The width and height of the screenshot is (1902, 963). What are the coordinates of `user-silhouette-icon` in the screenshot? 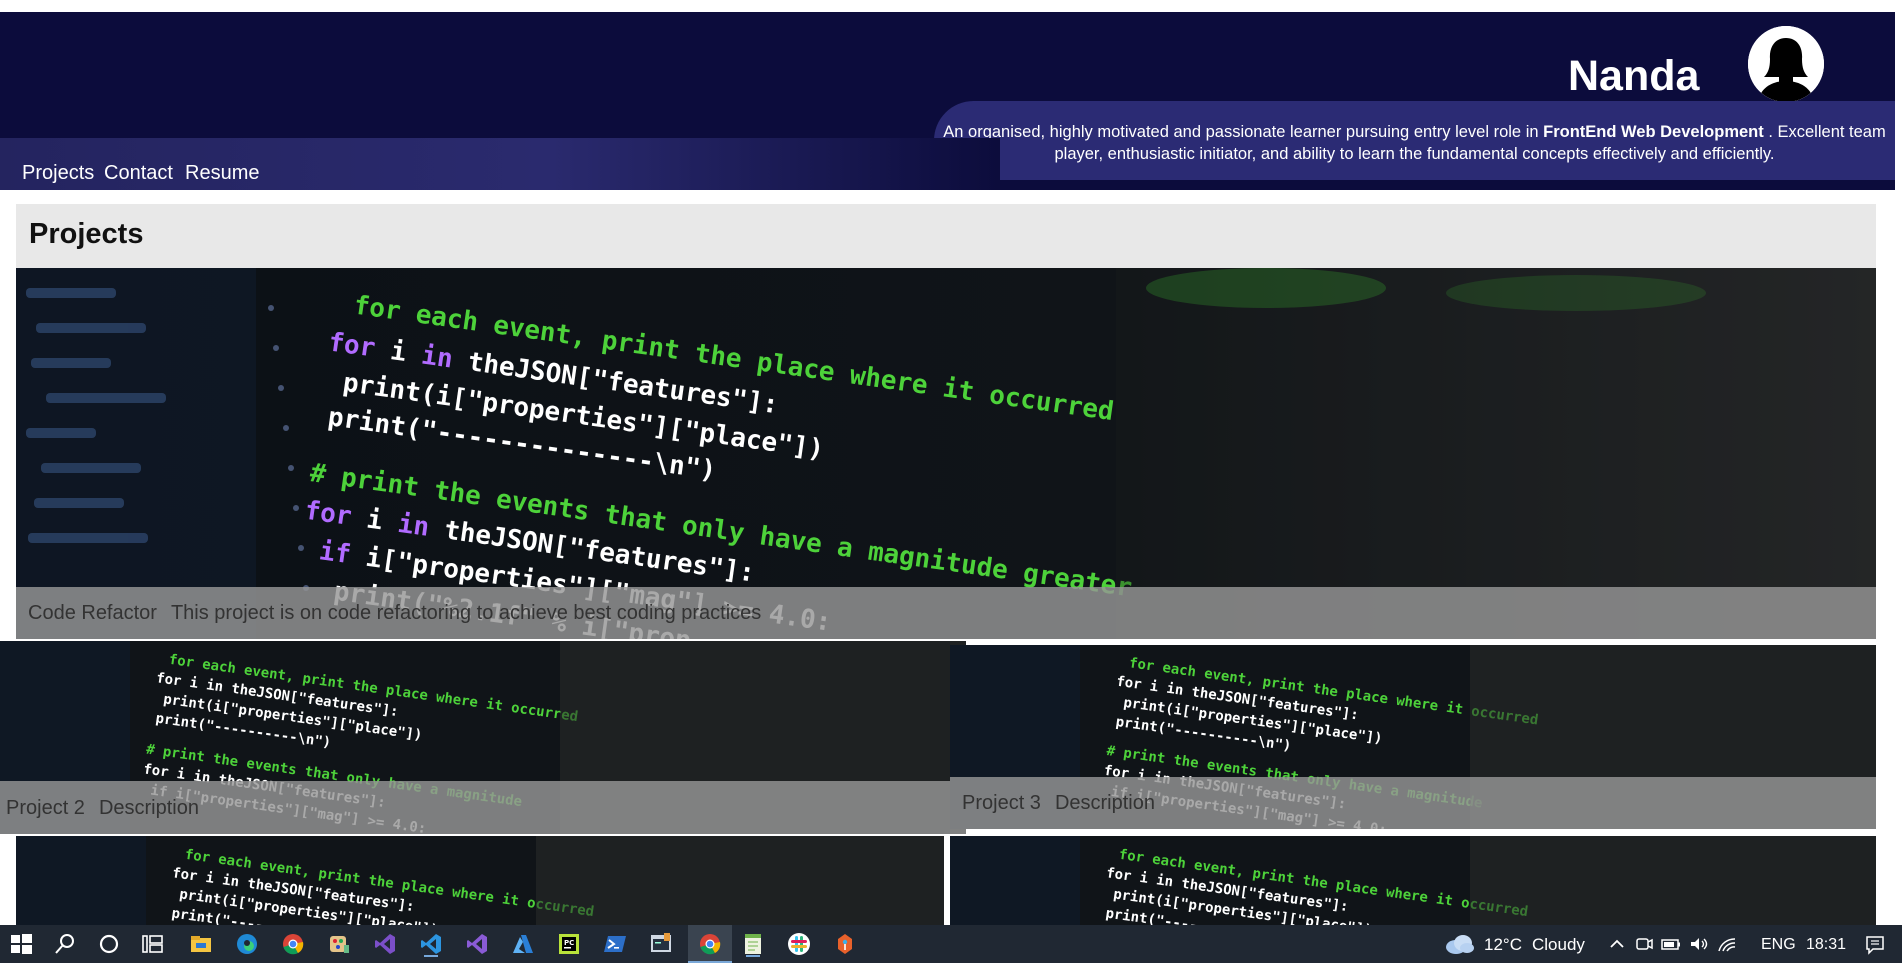 It's located at (1786, 64).